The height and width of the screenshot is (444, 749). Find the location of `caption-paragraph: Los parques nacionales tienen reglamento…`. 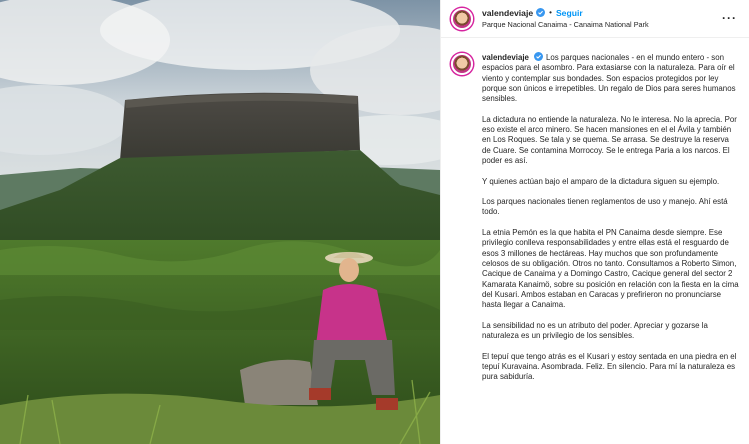

caption-paragraph: Los parques nacionales tienen reglamento… is located at coordinates (605, 207).